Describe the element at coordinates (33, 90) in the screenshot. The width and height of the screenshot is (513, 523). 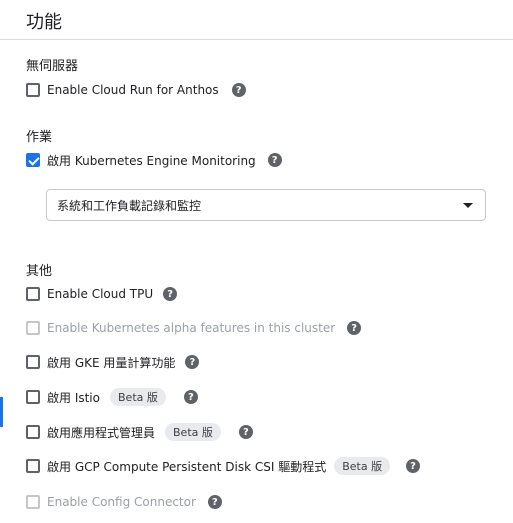
I see `cloud-run-checkbox` at that location.